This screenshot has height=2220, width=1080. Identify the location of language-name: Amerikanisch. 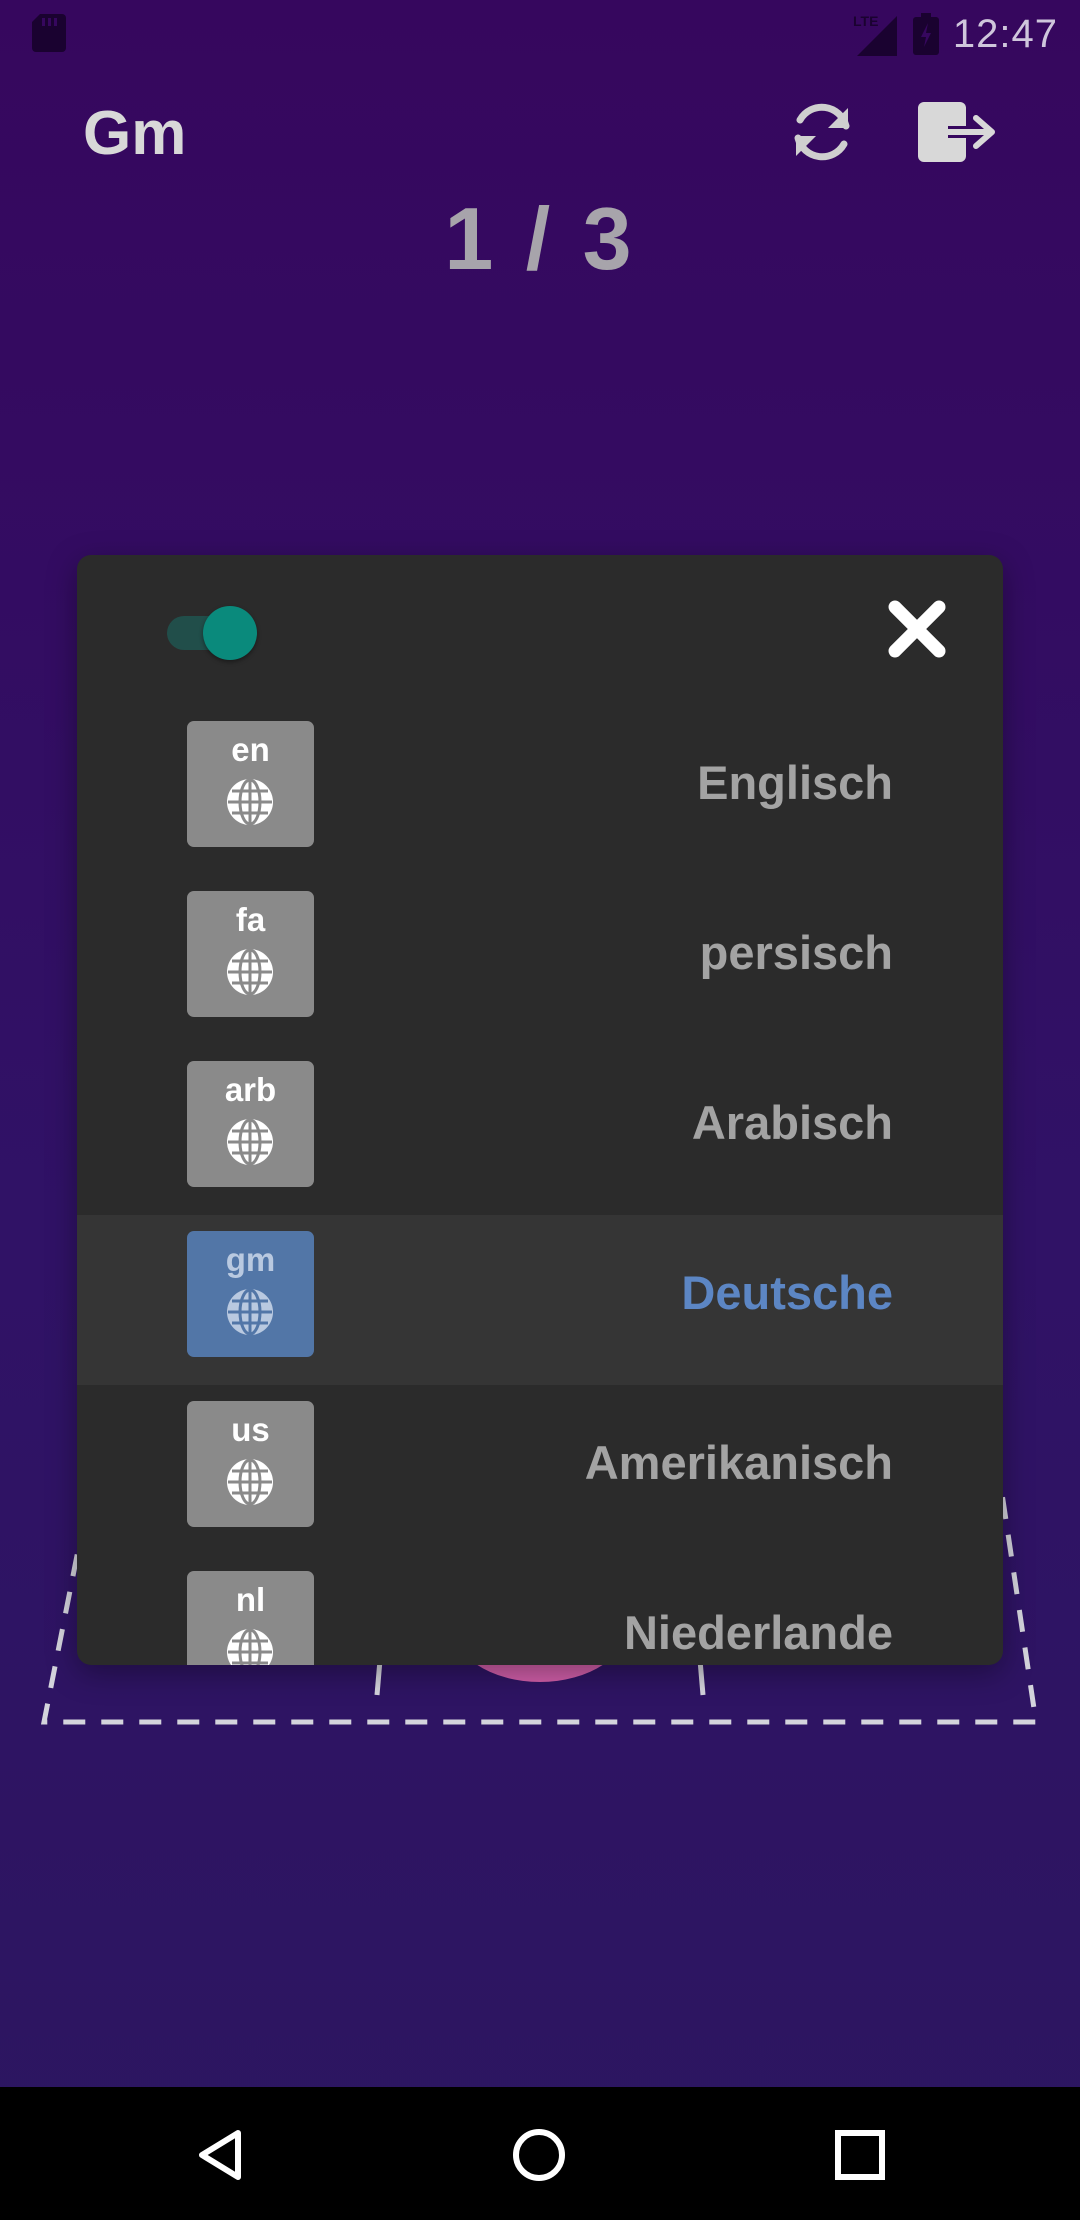
(738, 1462).